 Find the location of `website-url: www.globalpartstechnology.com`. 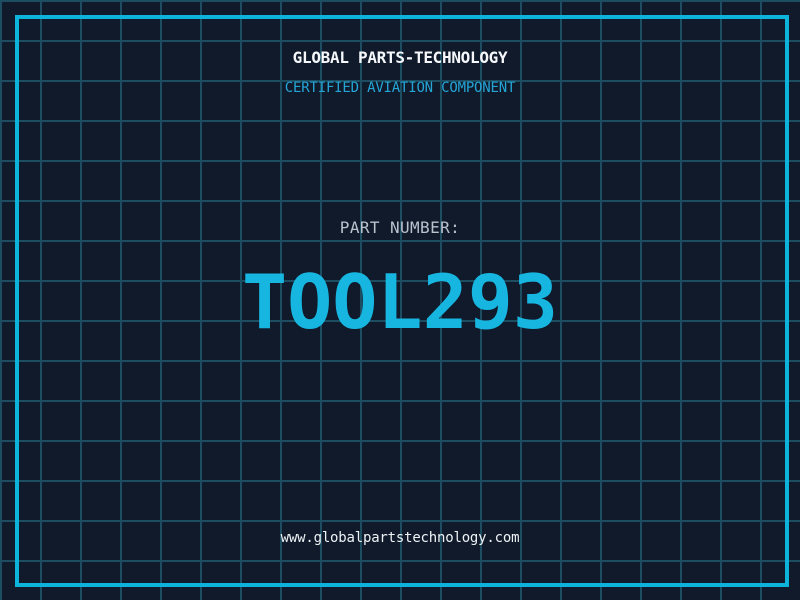

website-url: www.globalpartstechnology.com is located at coordinates (400, 538).